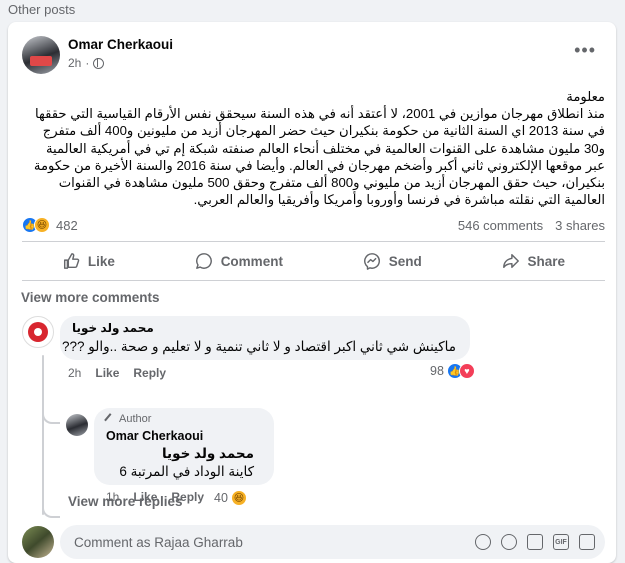 This screenshot has height=563, width=625. What do you see at coordinates (154, 436) in the screenshot?
I see `reply-author-name: Omar Cherkaoui` at bounding box center [154, 436].